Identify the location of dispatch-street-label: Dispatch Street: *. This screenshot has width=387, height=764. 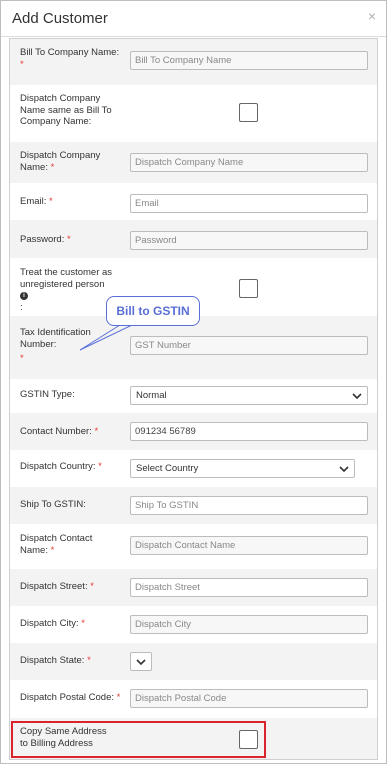
(70, 587).